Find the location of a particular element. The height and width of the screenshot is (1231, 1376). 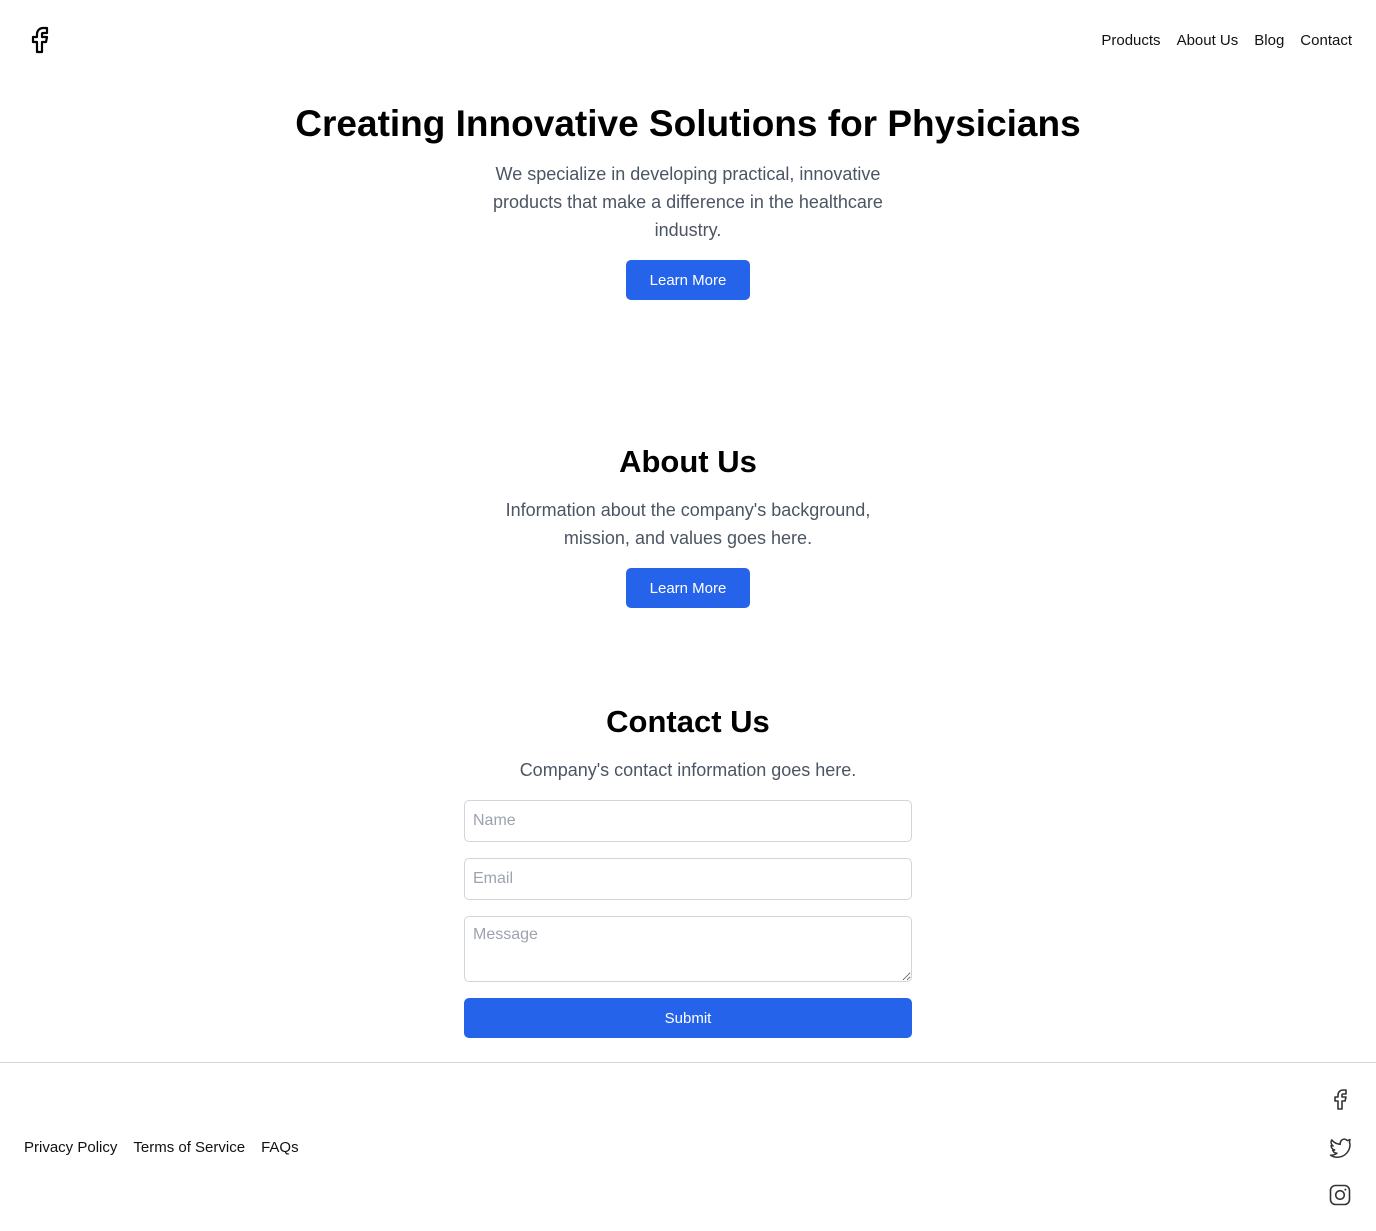

about-title: About Us is located at coordinates (688, 461).